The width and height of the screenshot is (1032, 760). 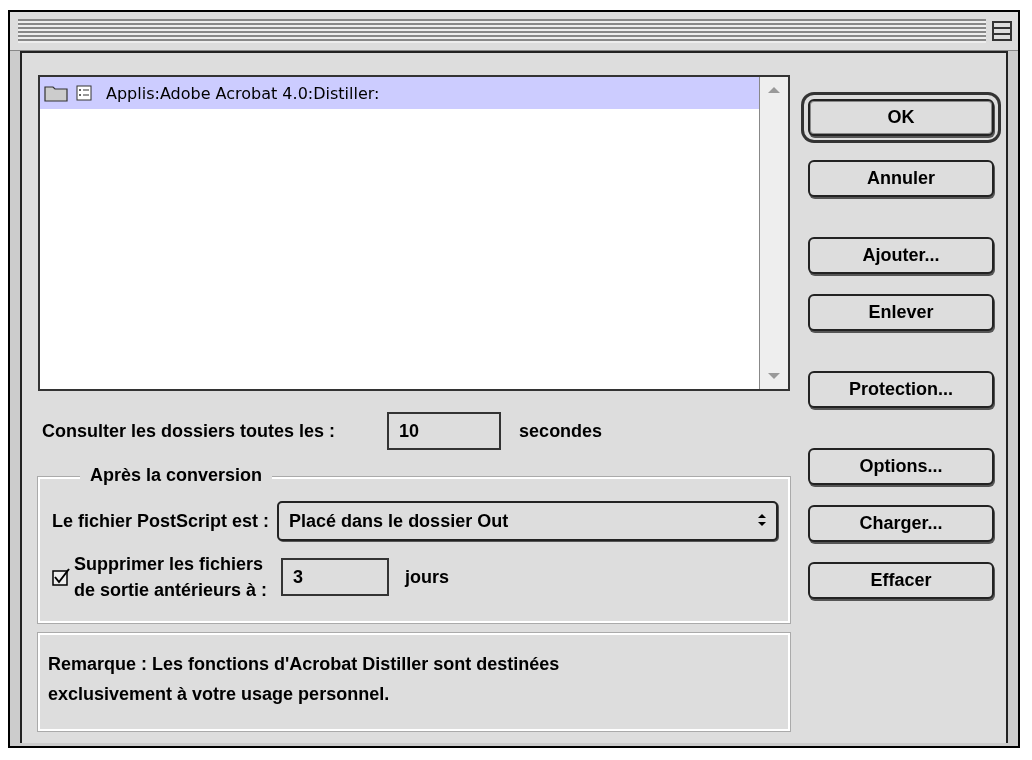 I want to click on title-stripes, so click(x=502, y=31).